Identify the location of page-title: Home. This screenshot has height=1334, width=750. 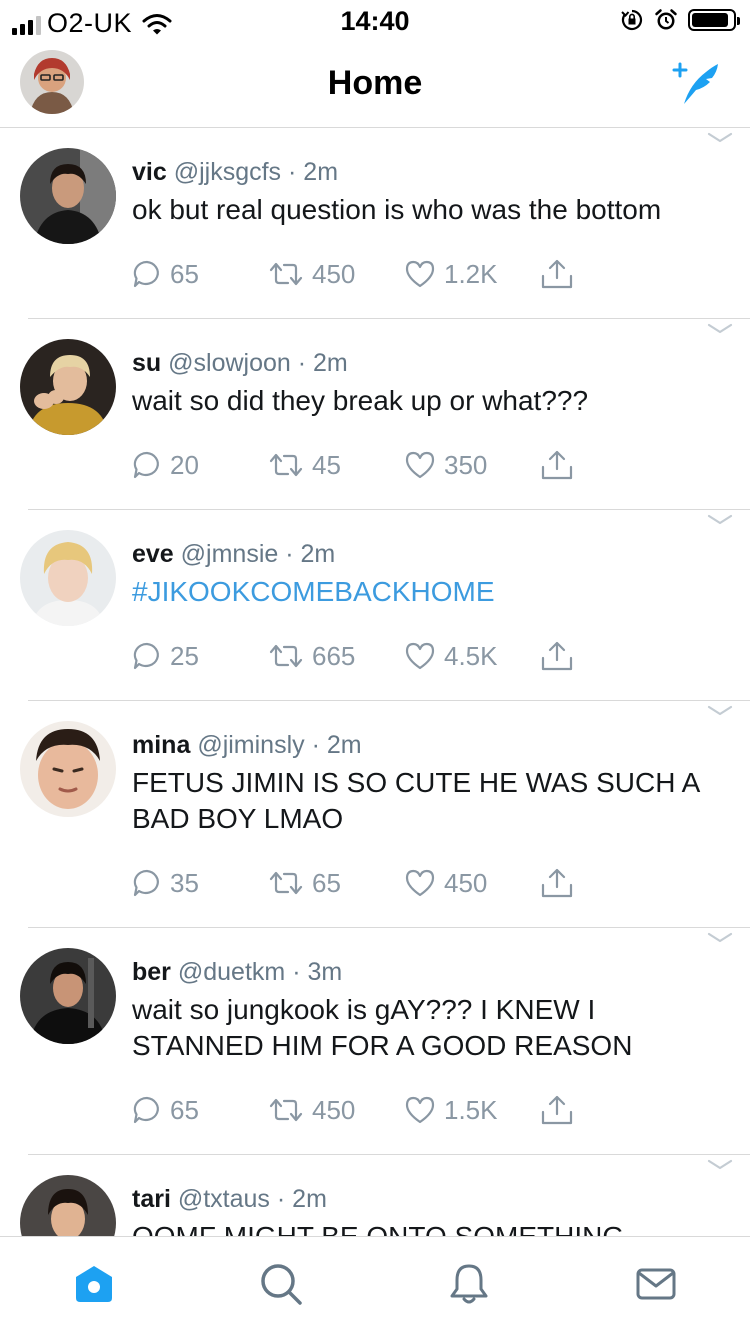
(375, 83).